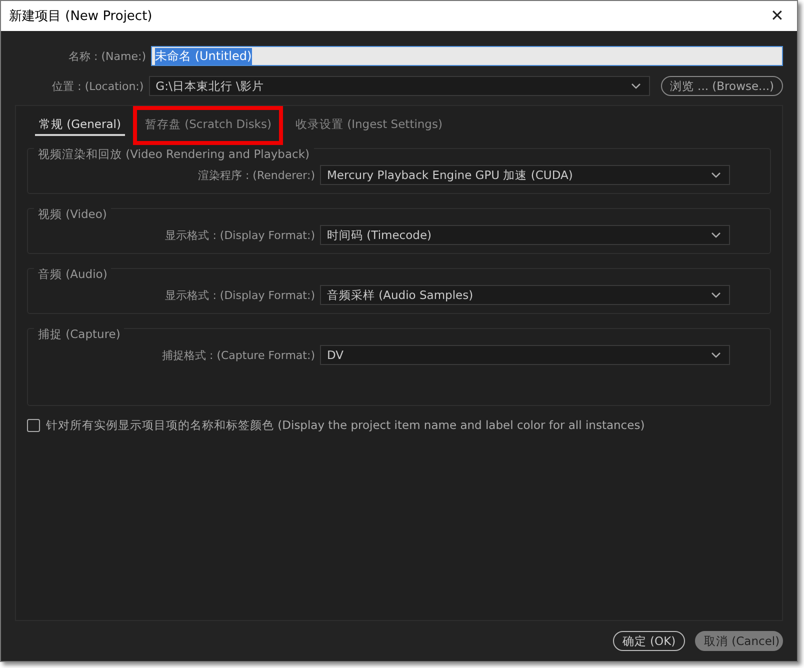 This screenshot has height=668, width=804. What do you see at coordinates (525, 295) in the screenshot?
I see `setting-dropdown: 音频采样 (Audio Samples)` at bounding box center [525, 295].